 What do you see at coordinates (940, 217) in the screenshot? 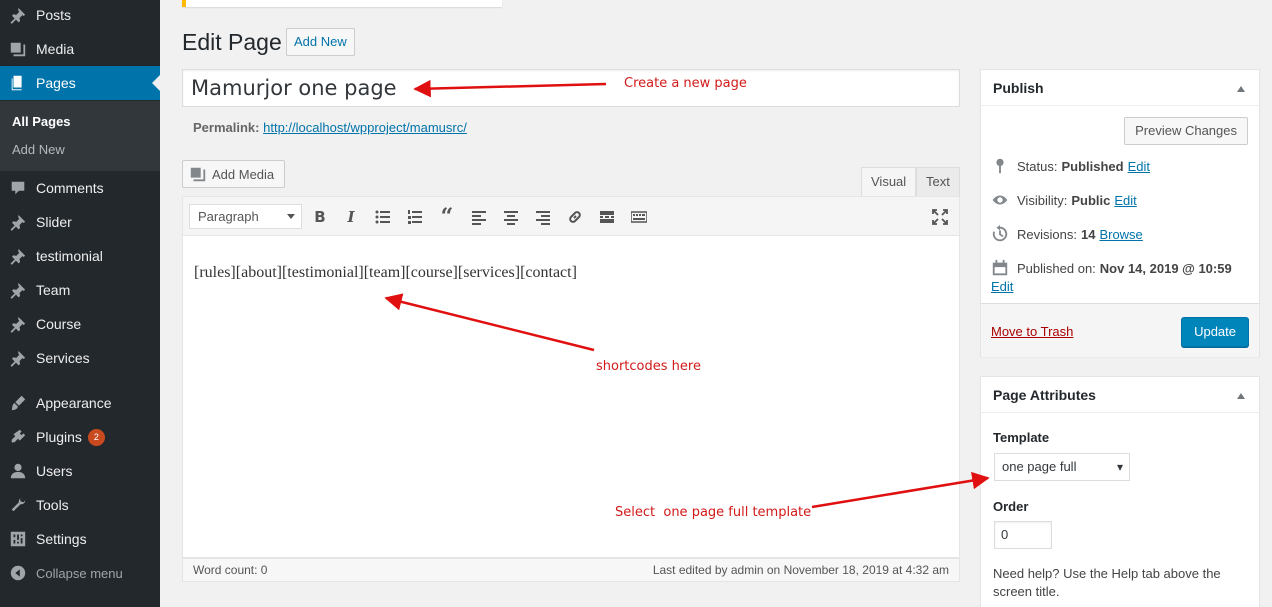
I see `fullscreen-icon` at bounding box center [940, 217].